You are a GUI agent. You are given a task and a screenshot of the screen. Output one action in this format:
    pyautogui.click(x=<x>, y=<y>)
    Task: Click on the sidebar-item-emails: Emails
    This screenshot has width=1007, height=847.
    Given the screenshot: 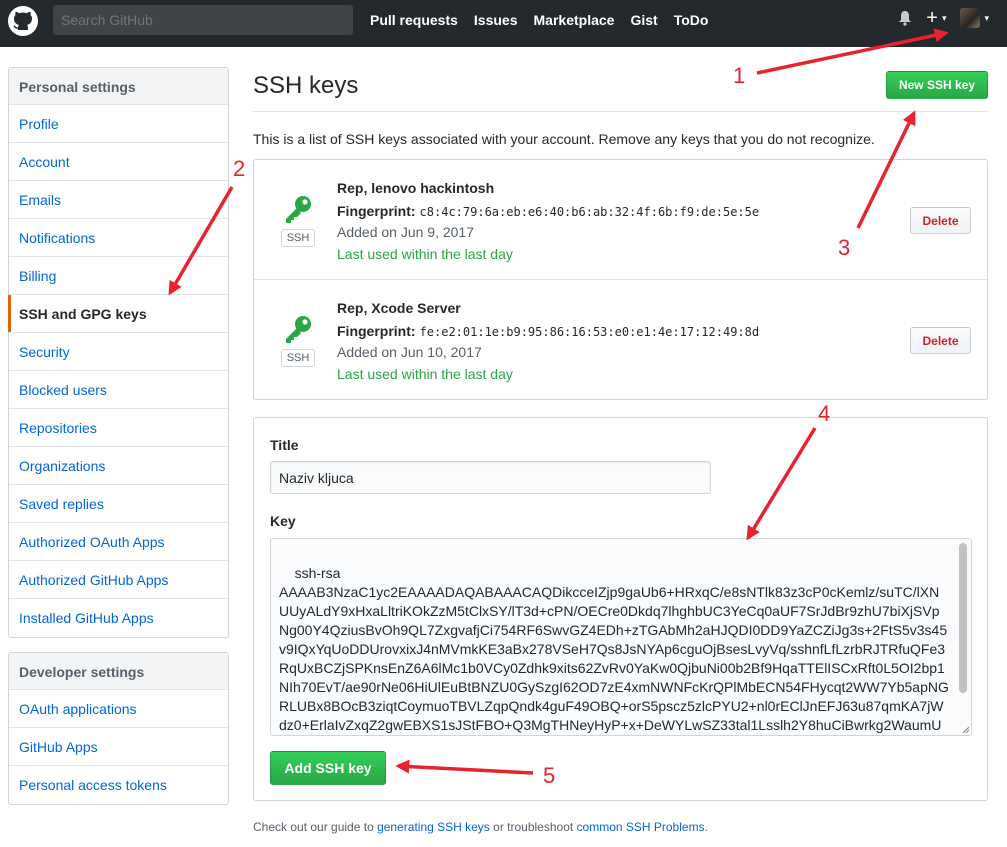 What is the action you would take?
    pyautogui.click(x=118, y=200)
    